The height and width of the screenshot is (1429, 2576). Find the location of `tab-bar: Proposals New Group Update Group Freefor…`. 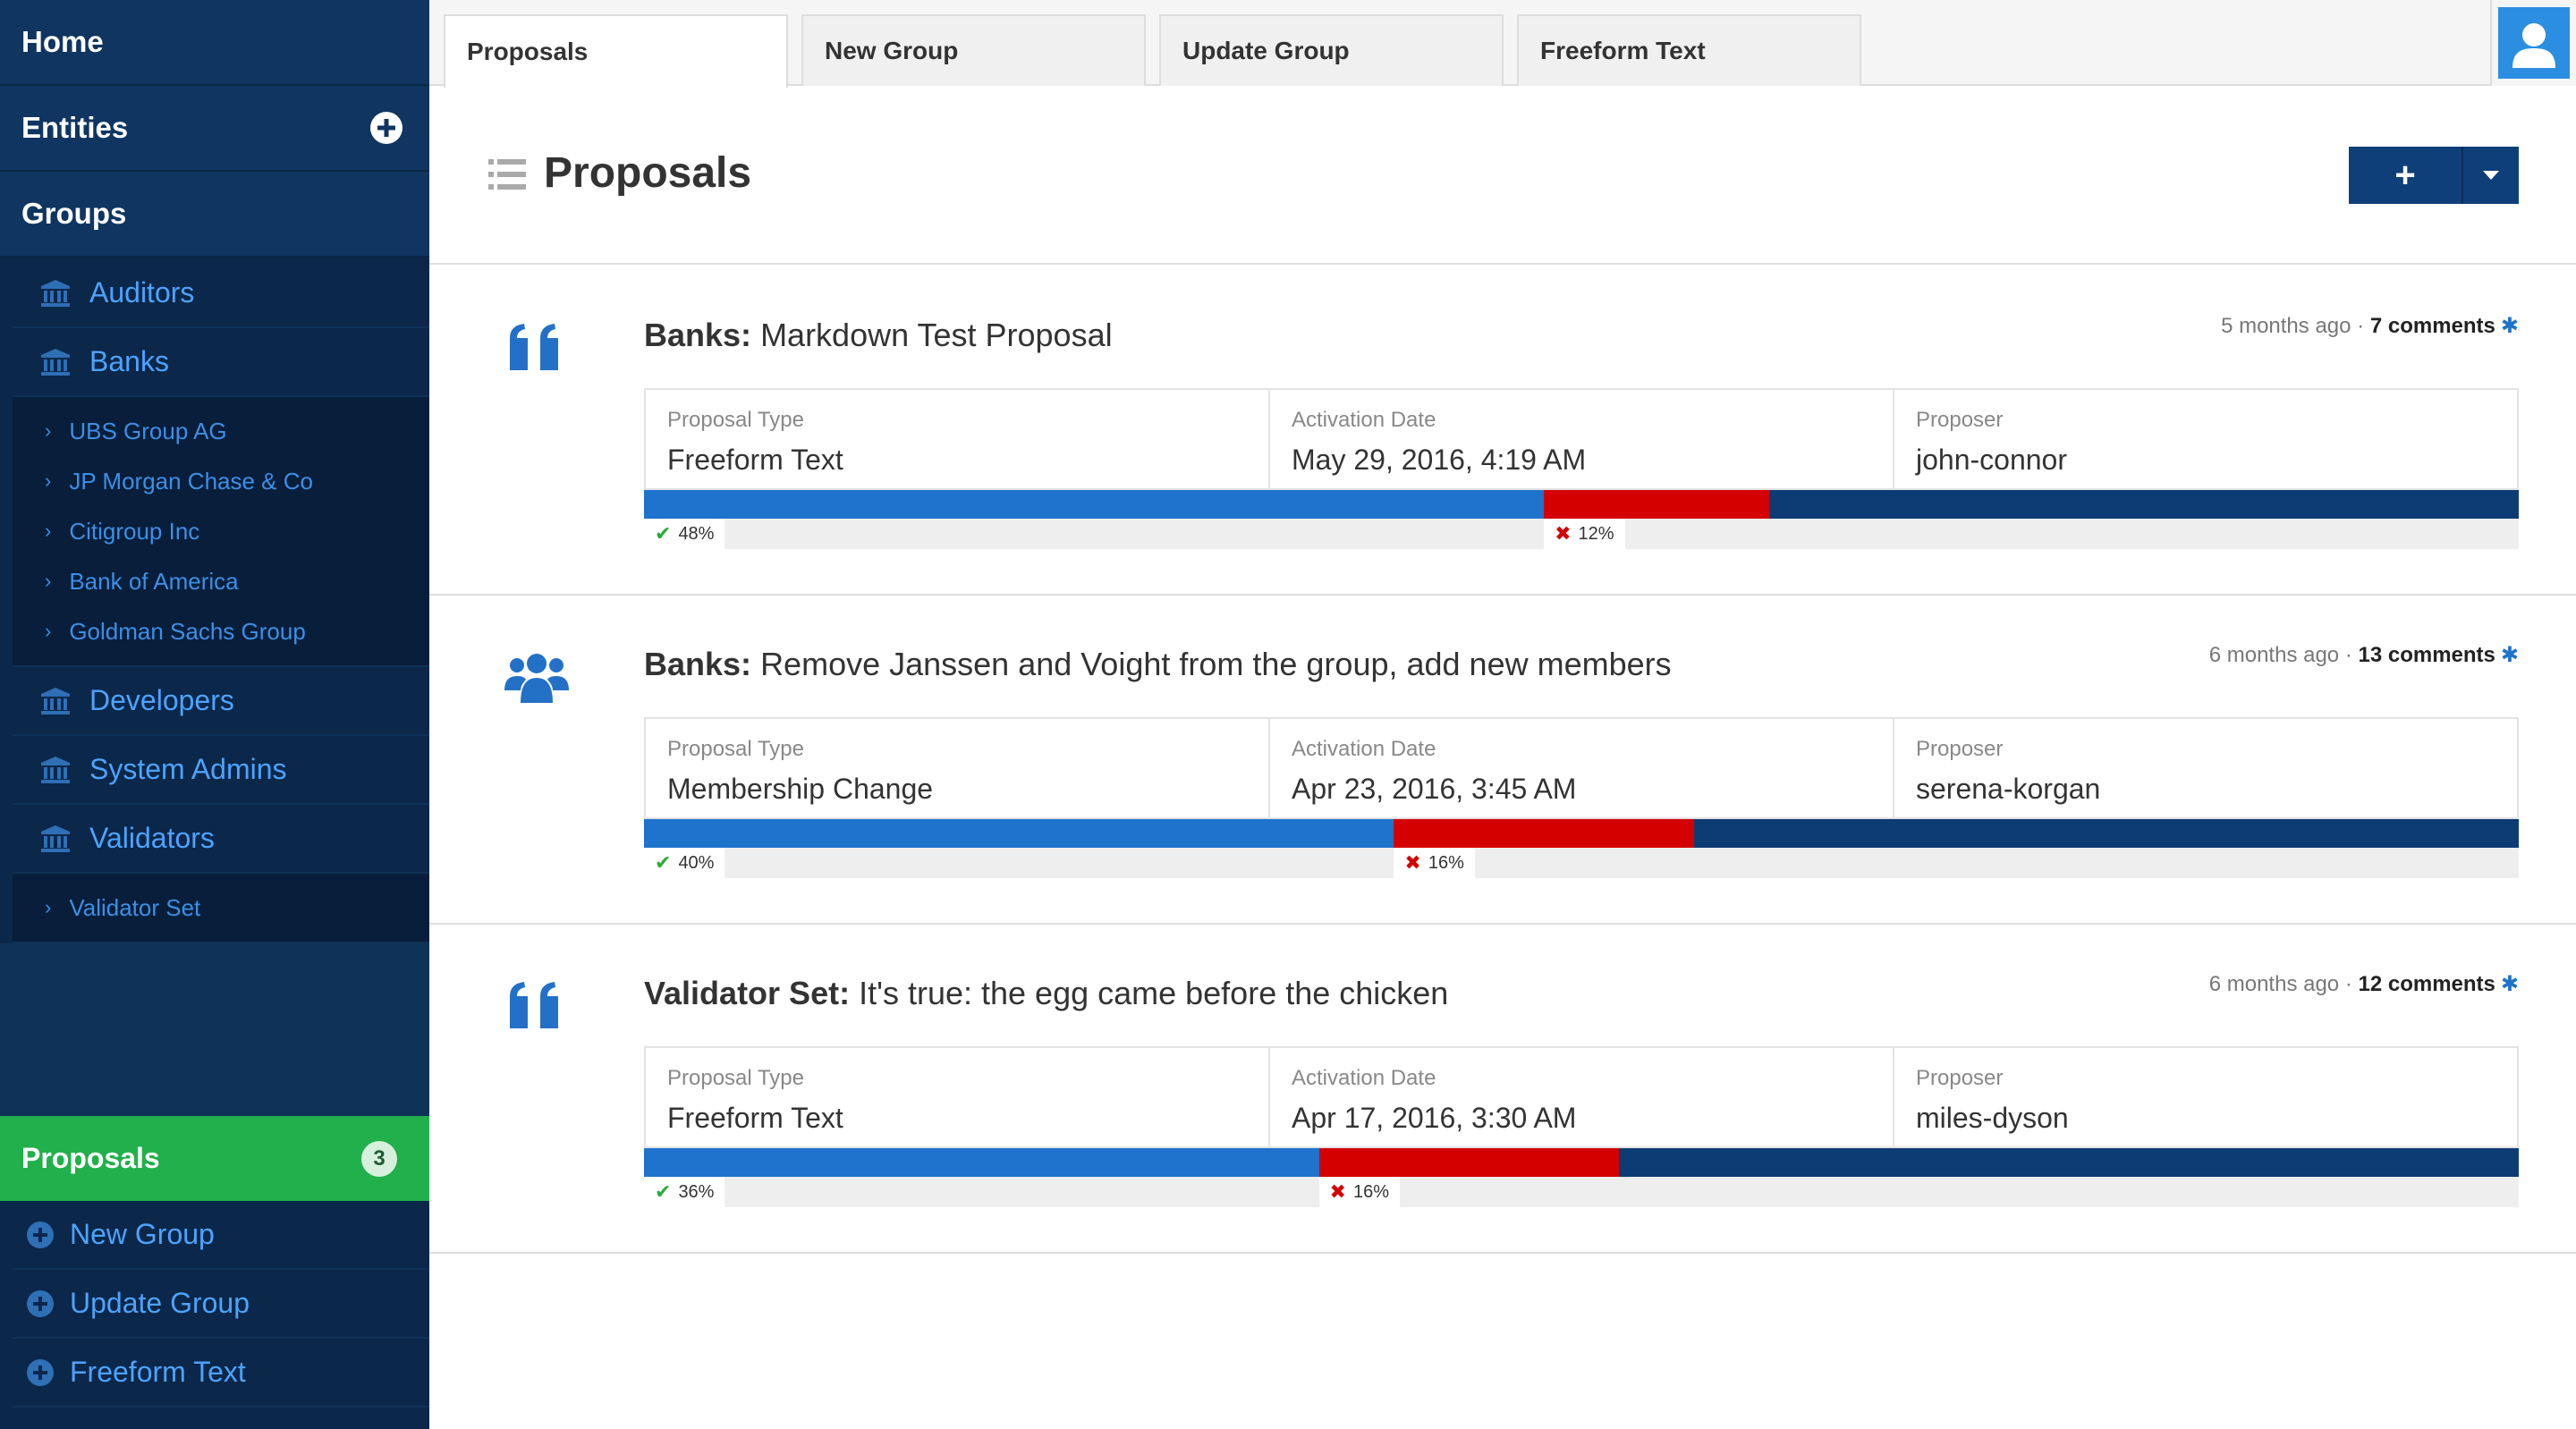

tab-bar: Proposals New Group Update Group Freefor… is located at coordinates (1502, 44).